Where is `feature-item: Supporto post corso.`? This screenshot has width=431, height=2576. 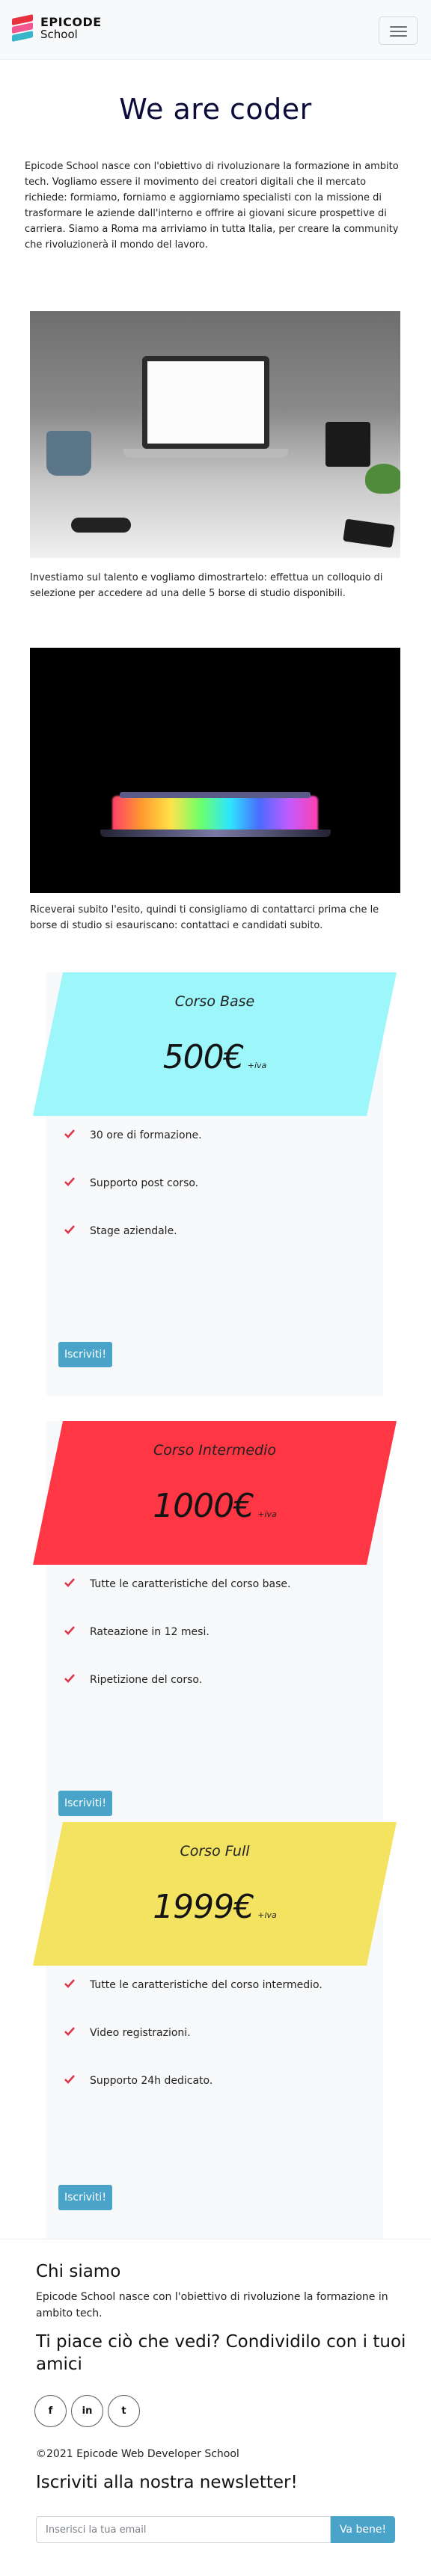
feature-item: Supporto post corso. is located at coordinates (133, 1200).